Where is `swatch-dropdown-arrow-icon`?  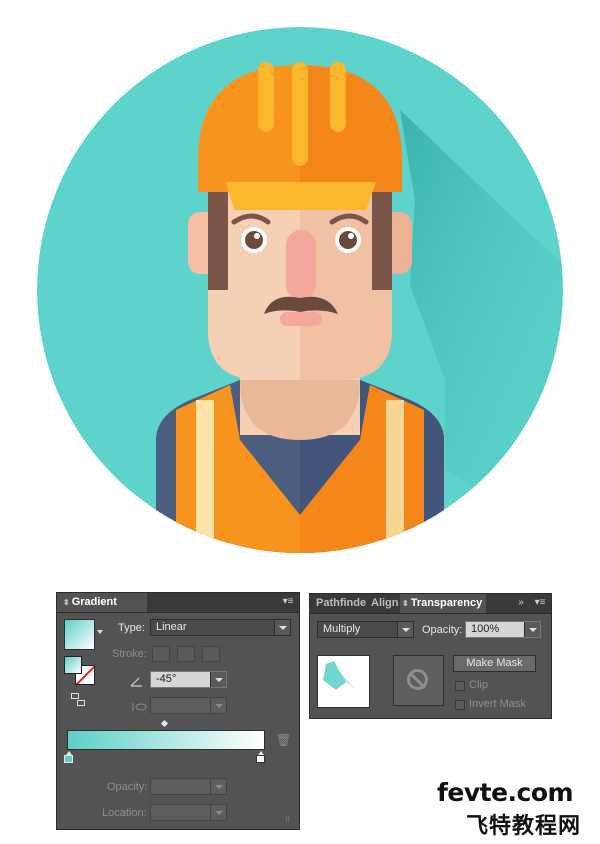
swatch-dropdown-arrow-icon is located at coordinates (100, 632).